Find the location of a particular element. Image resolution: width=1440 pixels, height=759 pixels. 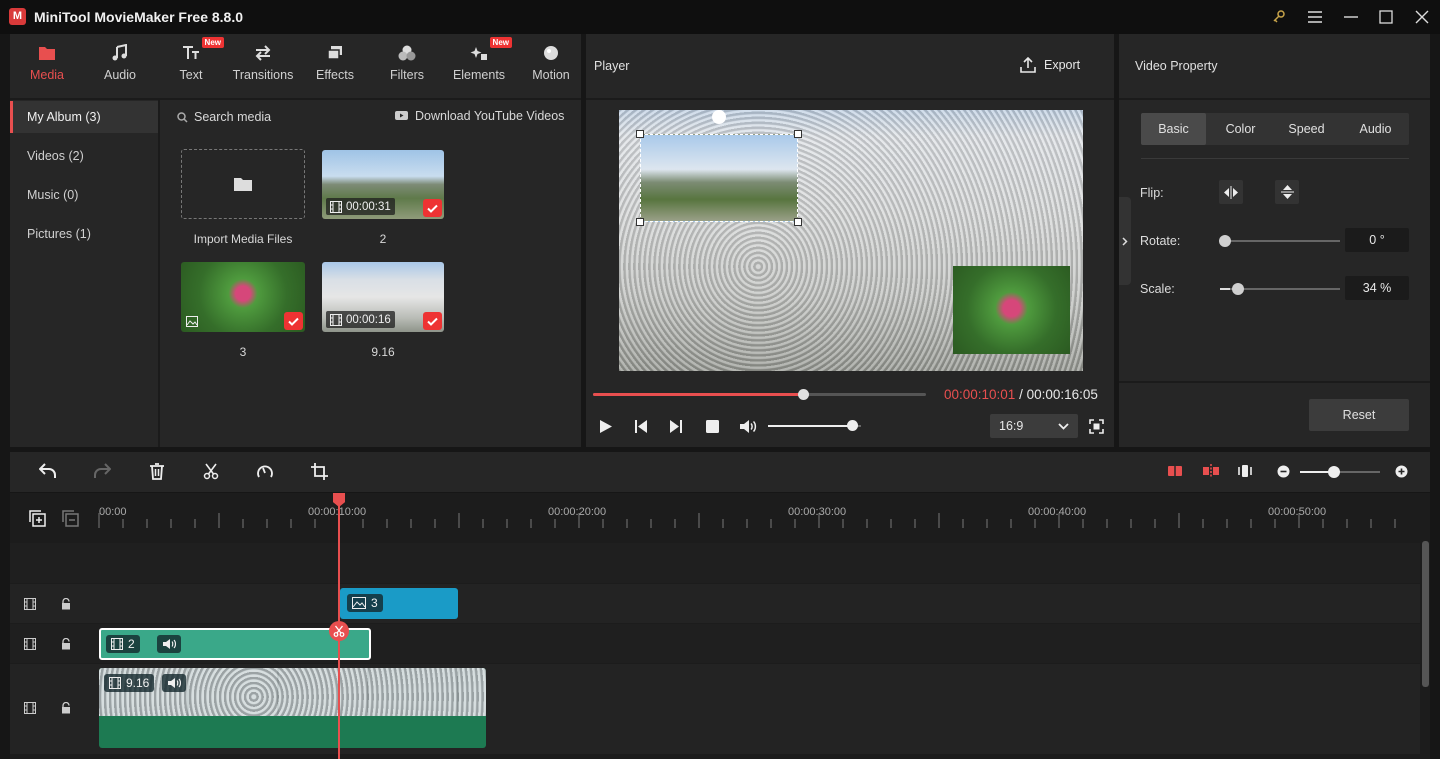

reset-divider is located at coordinates (1274, 382).